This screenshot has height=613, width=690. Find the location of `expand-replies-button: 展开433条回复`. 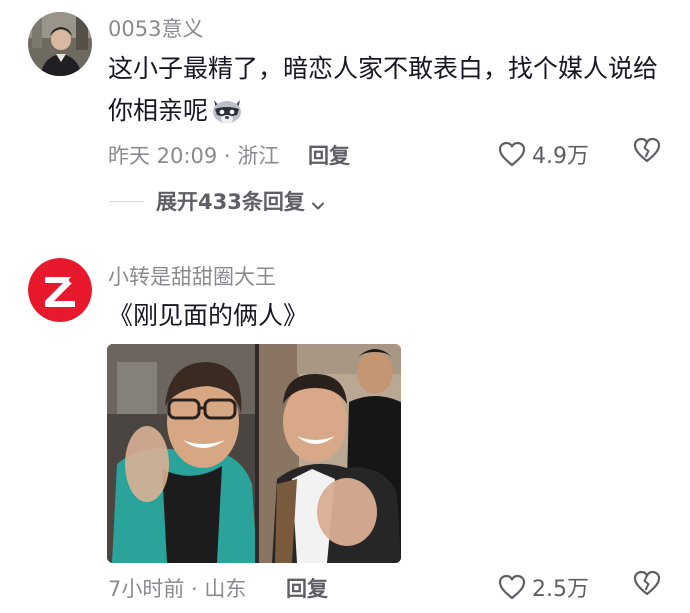

expand-replies-button: 展开433条回复 is located at coordinates (217, 201).